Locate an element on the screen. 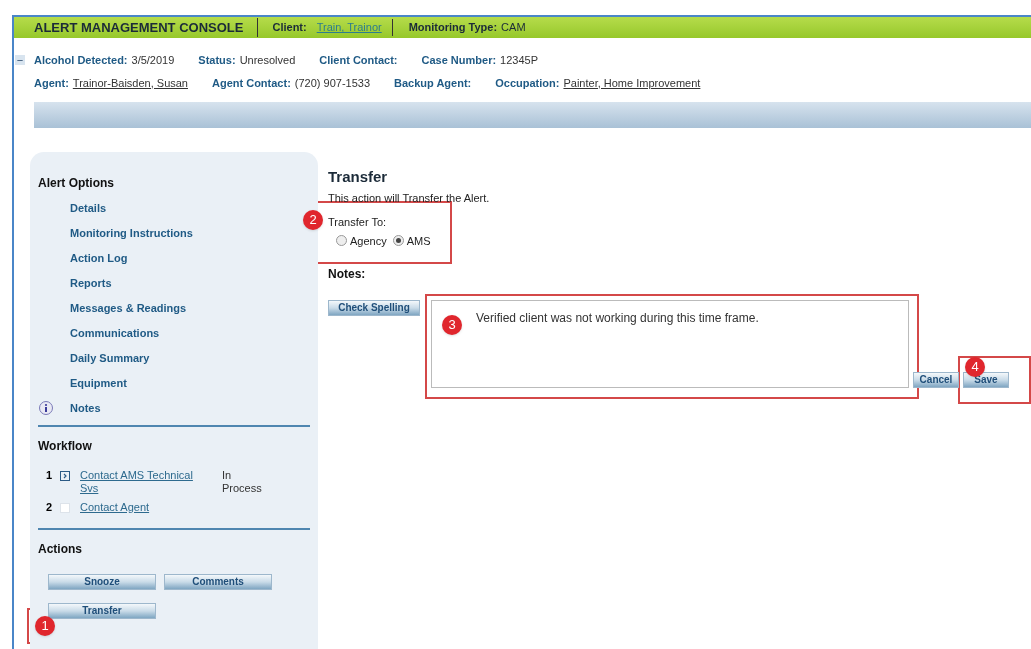 The height and width of the screenshot is (649, 1031). client-label: Client: is located at coordinates (289, 28).